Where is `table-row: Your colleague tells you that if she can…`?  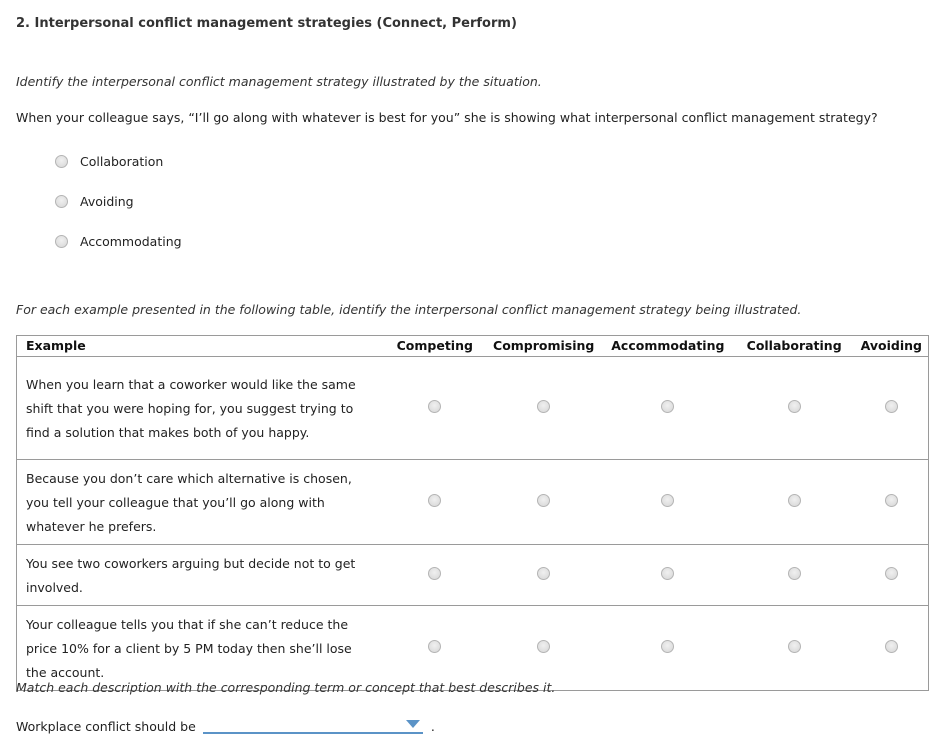 table-row: Your colleague tells you that if she can… is located at coordinates (472, 648).